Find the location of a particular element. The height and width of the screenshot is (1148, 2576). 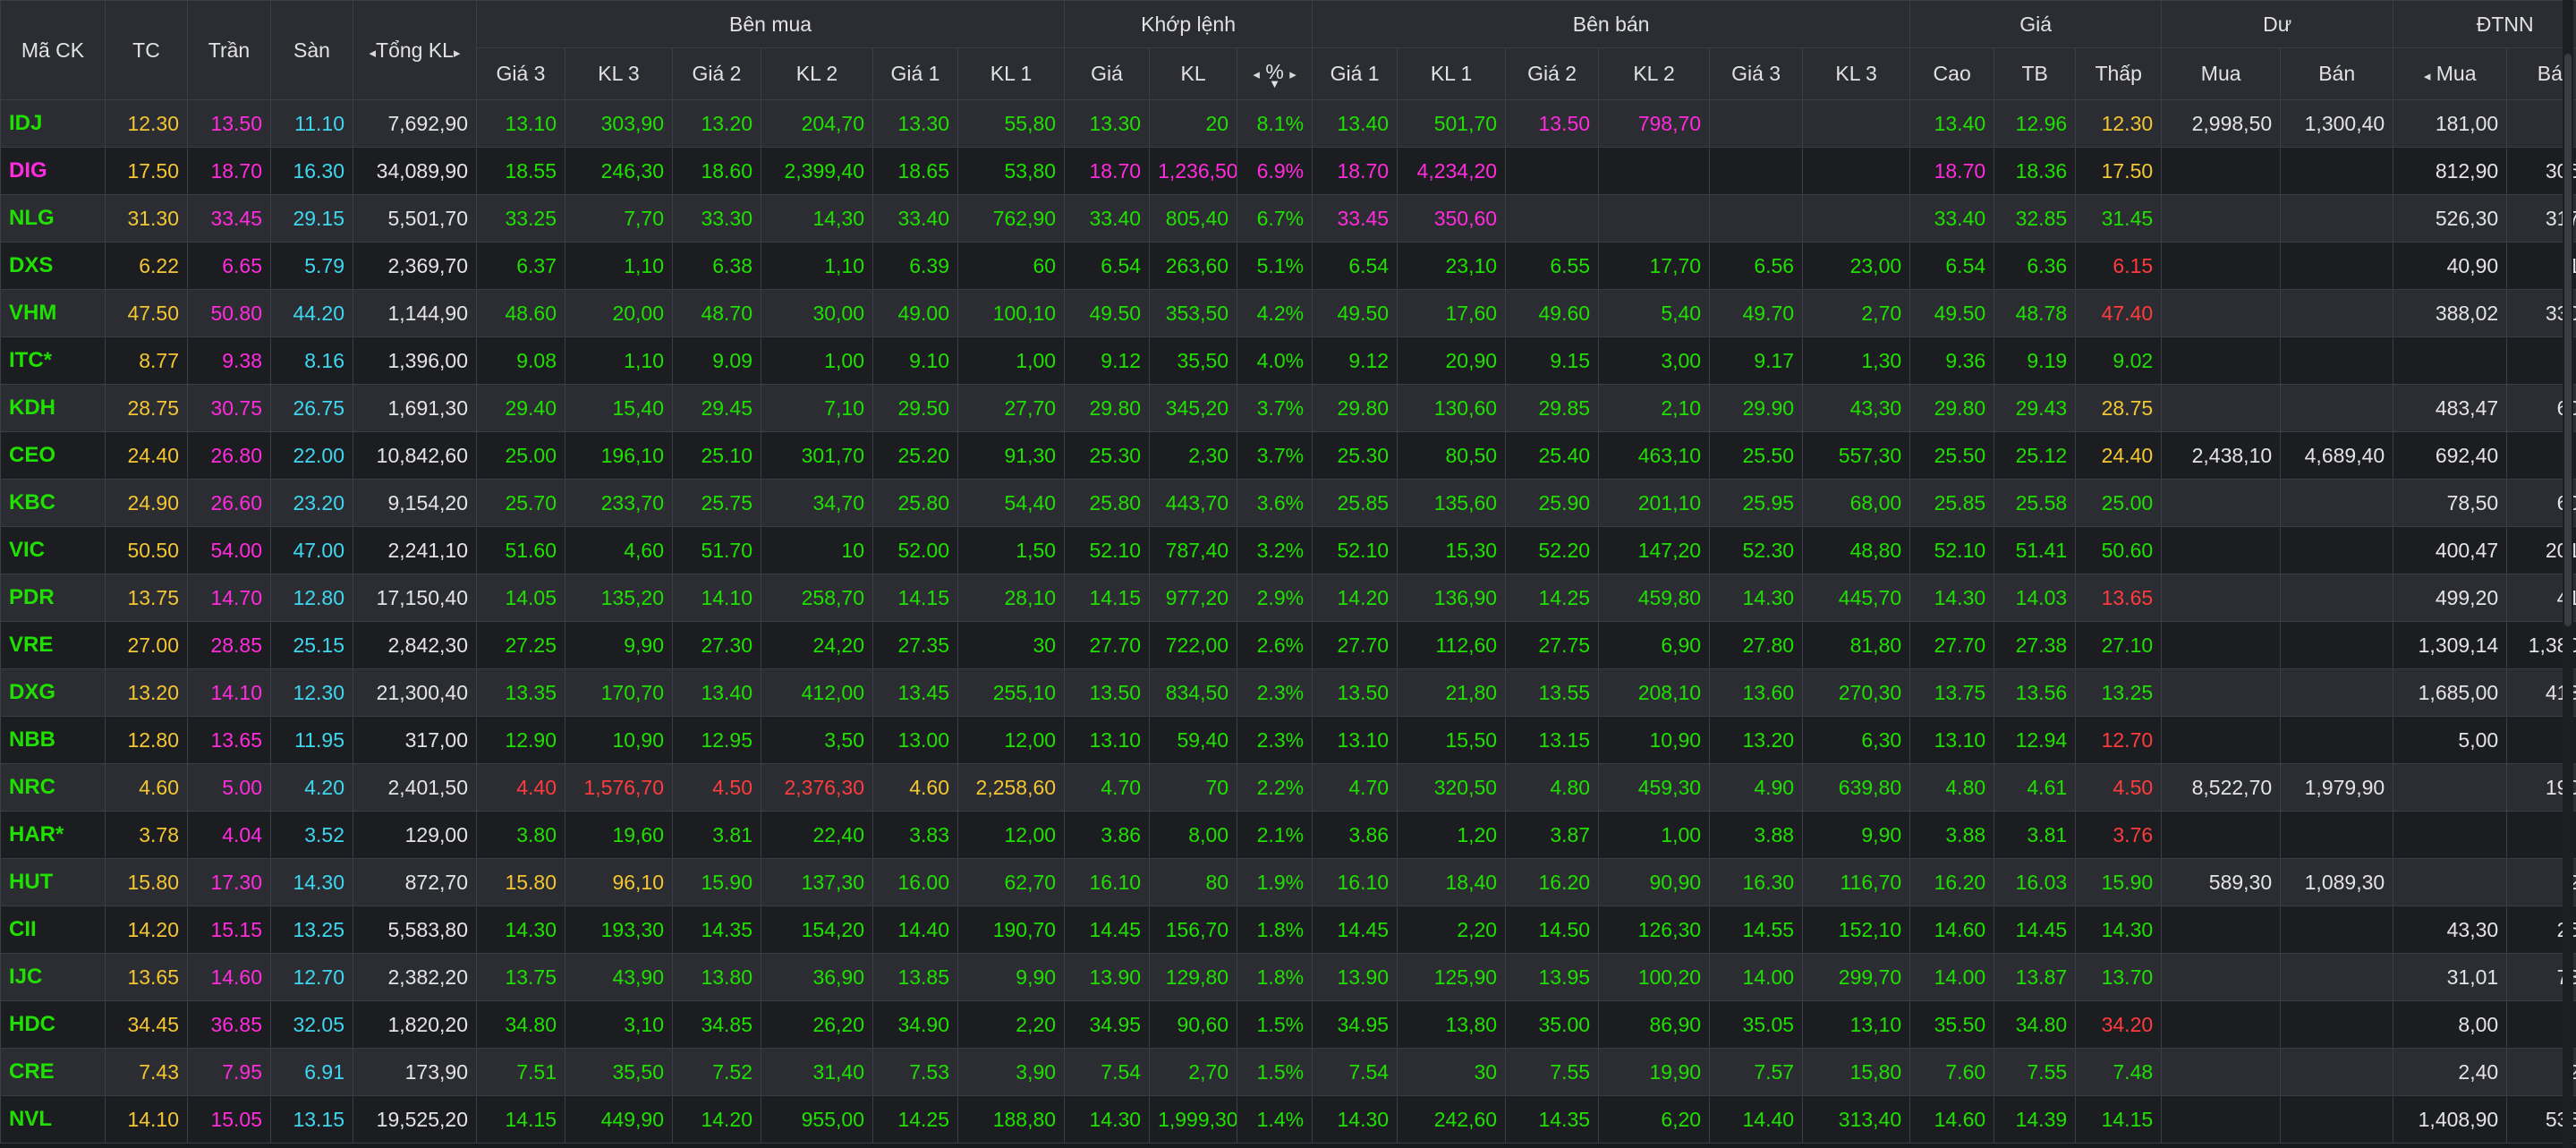

scroll-right-icon: ▸ is located at coordinates (457, 53).